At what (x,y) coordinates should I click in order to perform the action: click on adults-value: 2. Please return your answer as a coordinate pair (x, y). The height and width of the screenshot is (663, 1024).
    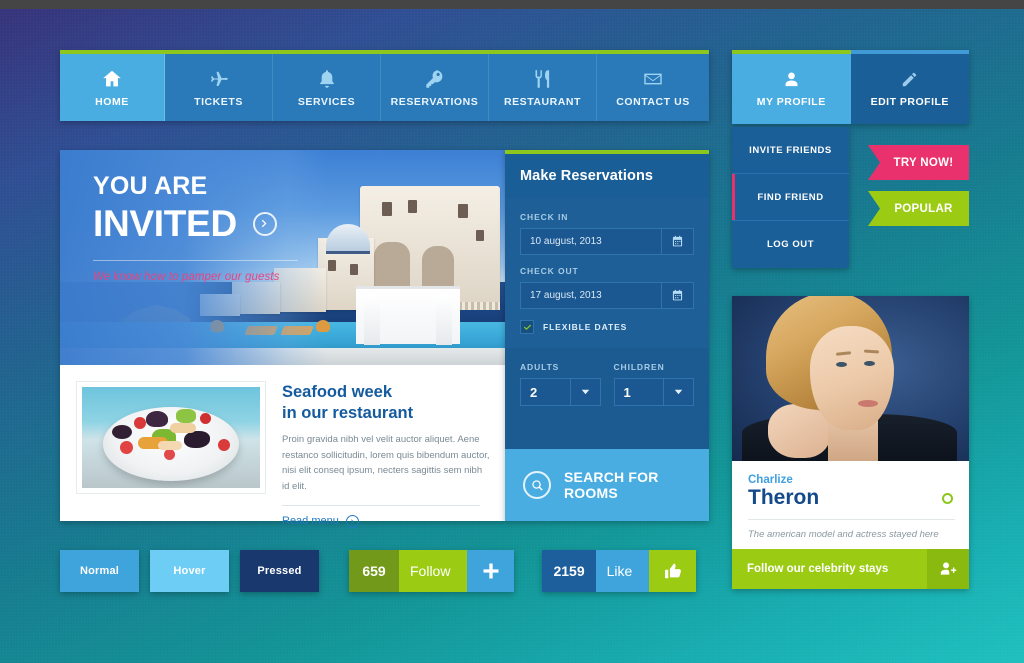
    Looking at the image, I should click on (534, 392).